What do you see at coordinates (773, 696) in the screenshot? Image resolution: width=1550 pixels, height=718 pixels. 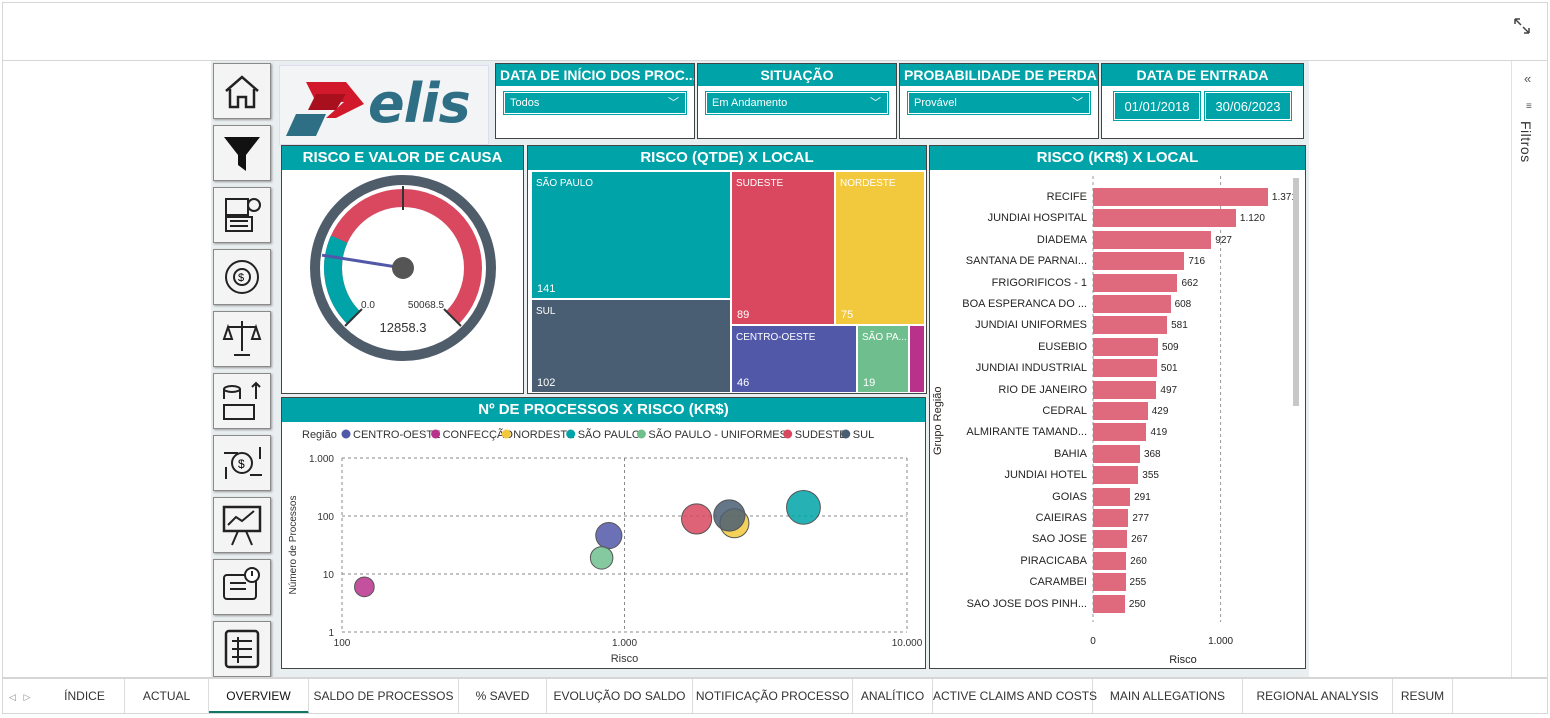 I see `tab-notifica-o-processo: NOTIFICAÇÃO PROCESSO` at bounding box center [773, 696].